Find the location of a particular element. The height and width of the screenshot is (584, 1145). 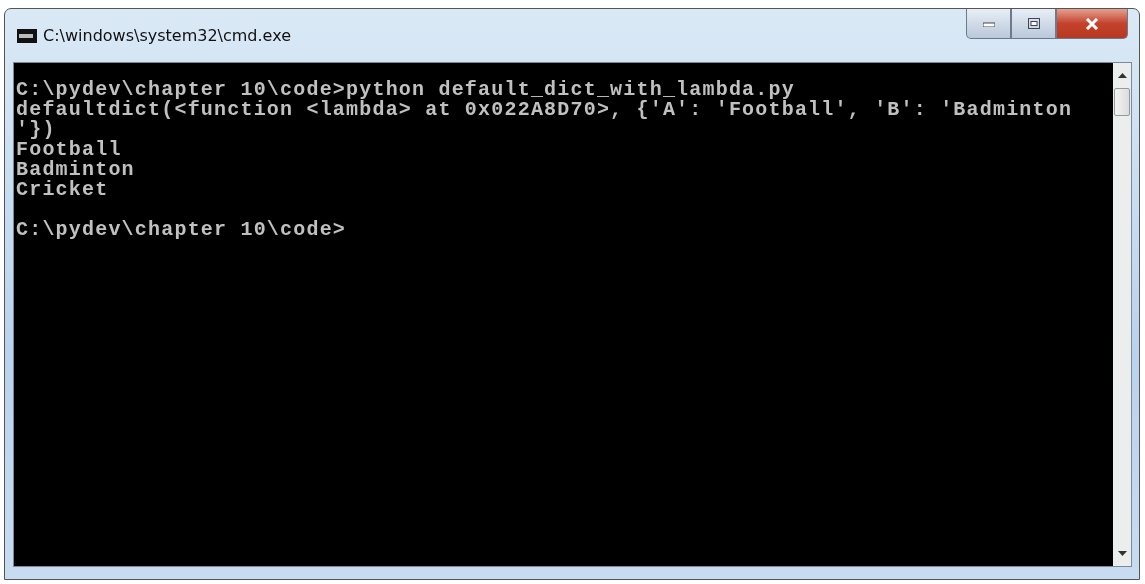

scrollbar is located at coordinates (1122, 314).